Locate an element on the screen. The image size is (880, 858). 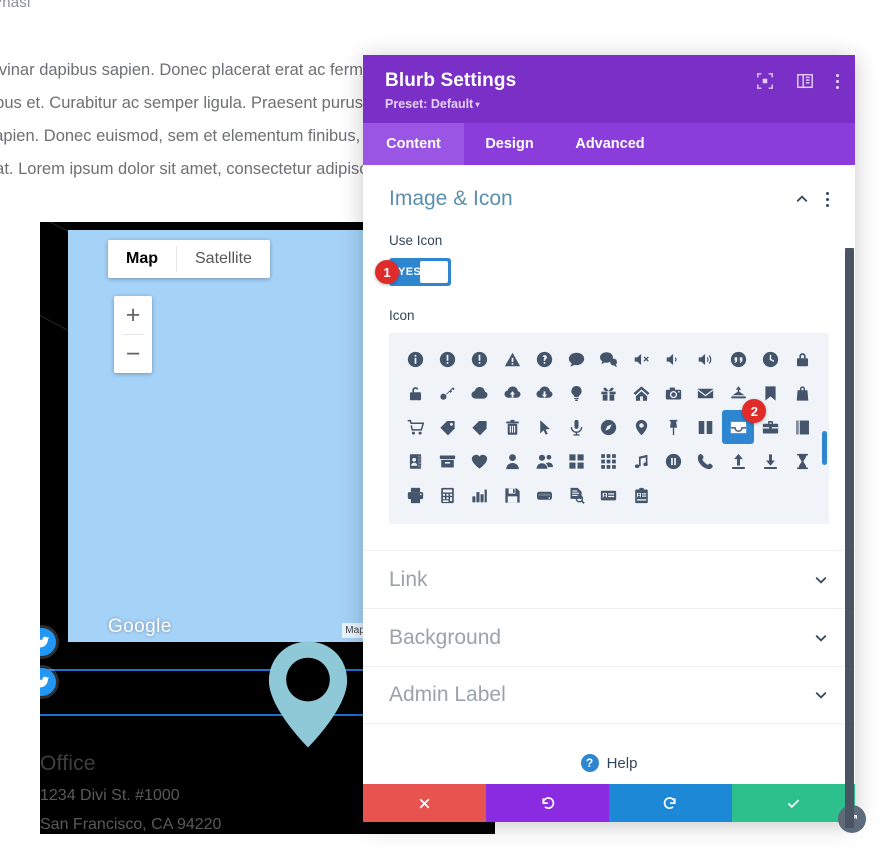
map-type-map: Map is located at coordinates (142, 259).